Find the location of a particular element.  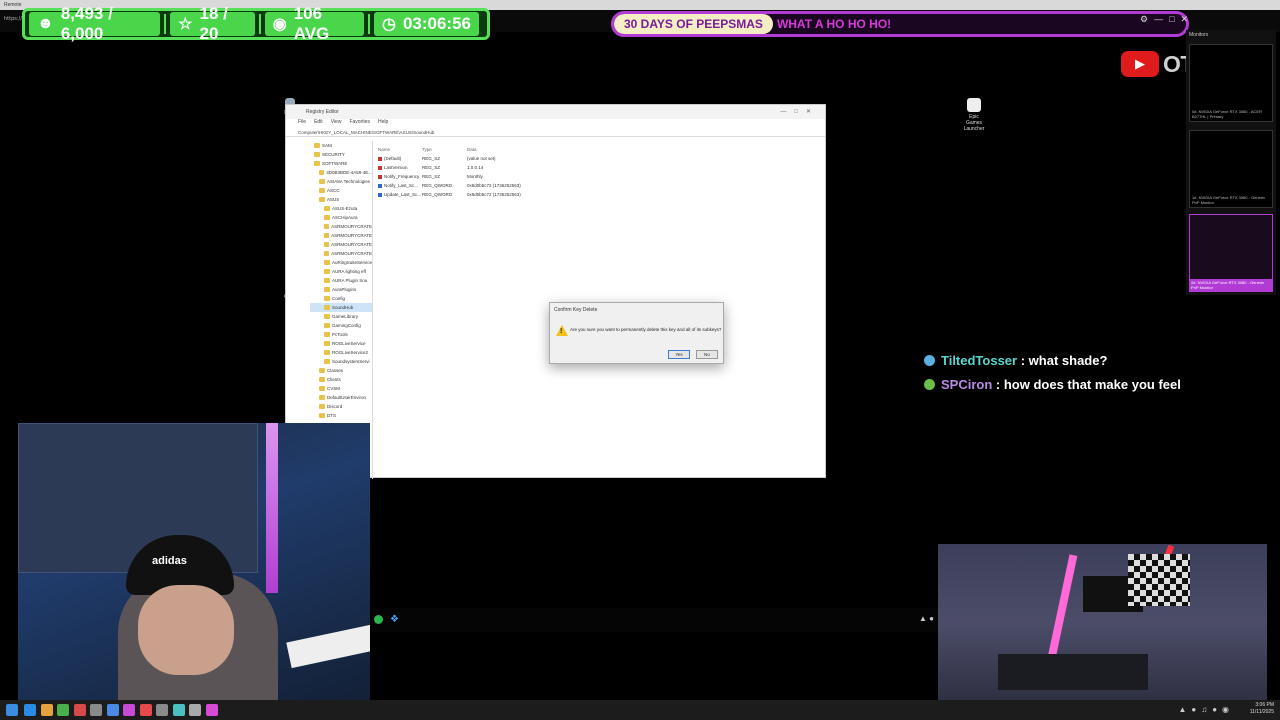

value-data: Monthly is located at coordinates (475, 176).